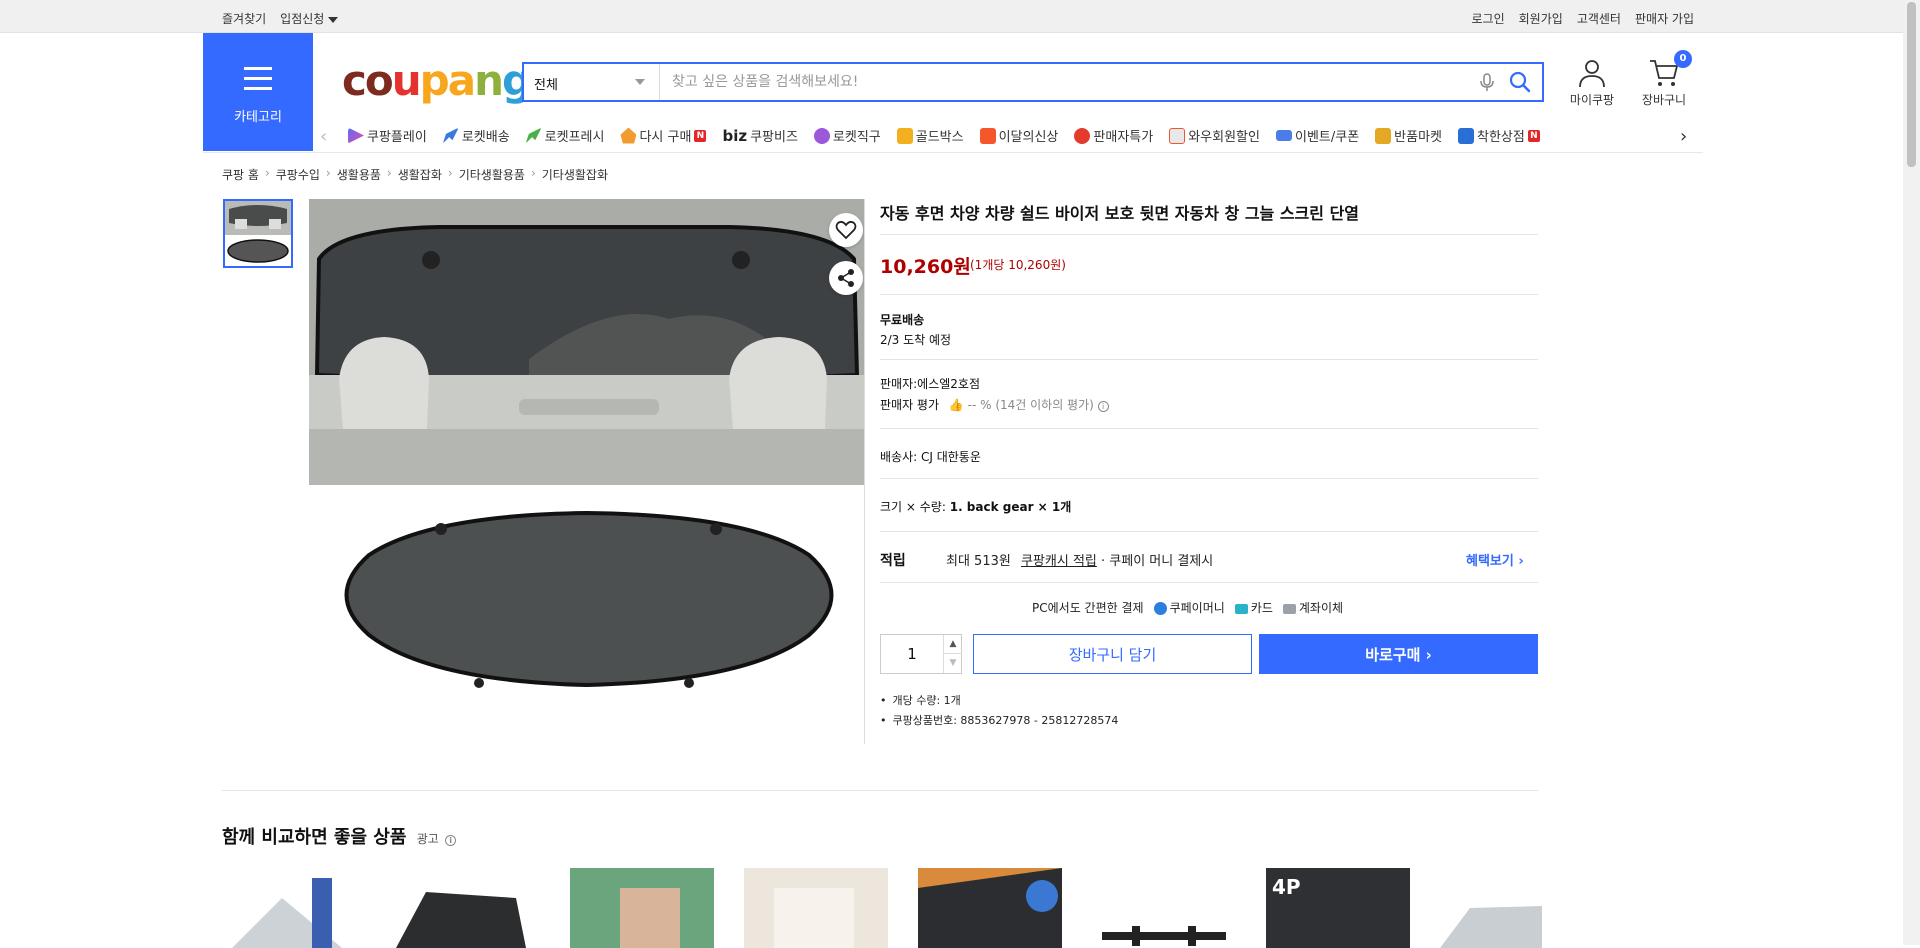  What do you see at coordinates (1592, 83) in the screenshot?
I see `mycoupang-button: 마이쿠팡` at bounding box center [1592, 83].